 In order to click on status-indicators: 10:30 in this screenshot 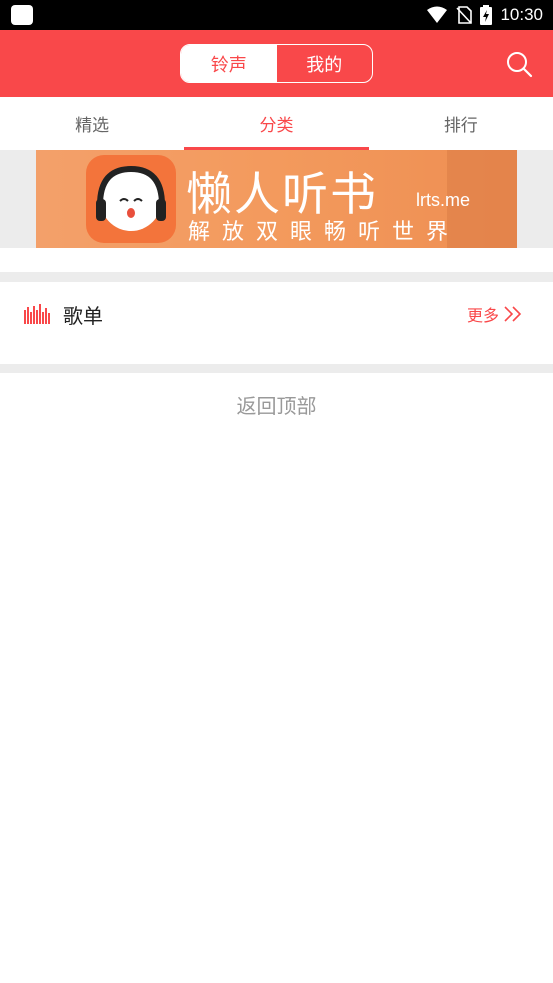, I will do `click(484, 15)`.